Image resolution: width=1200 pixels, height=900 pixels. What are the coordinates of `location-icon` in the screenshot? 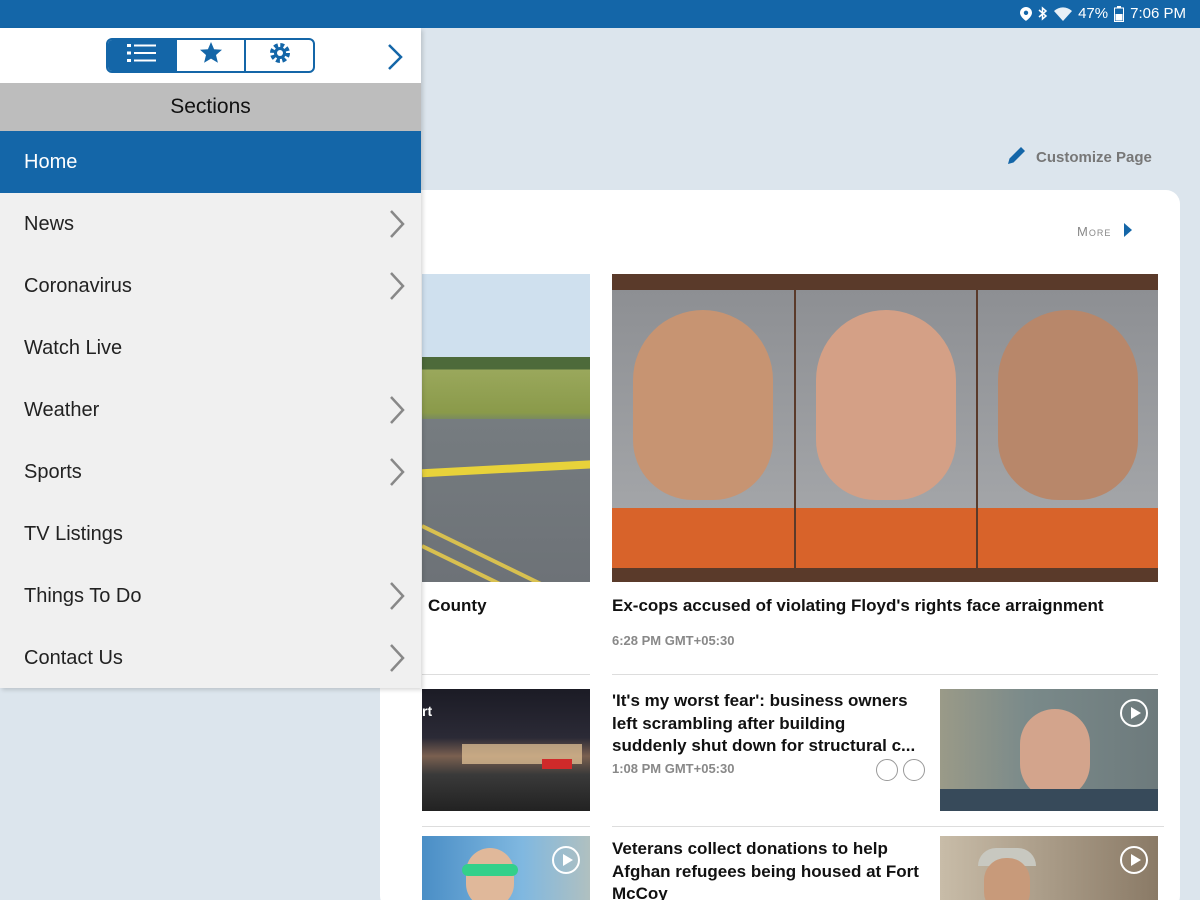 It's located at (1026, 13).